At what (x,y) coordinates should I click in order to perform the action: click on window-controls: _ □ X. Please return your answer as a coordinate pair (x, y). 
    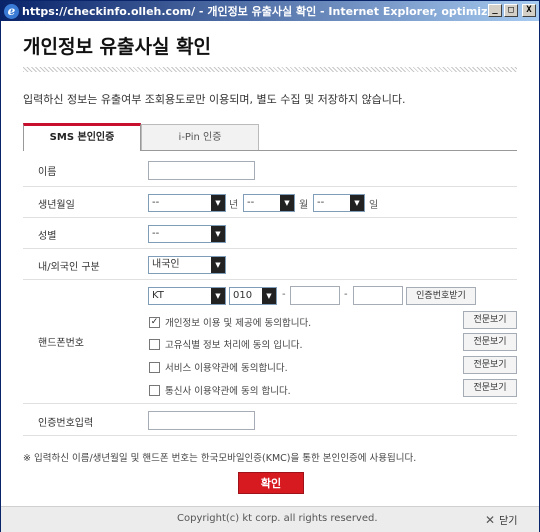
    Looking at the image, I should click on (512, 10).